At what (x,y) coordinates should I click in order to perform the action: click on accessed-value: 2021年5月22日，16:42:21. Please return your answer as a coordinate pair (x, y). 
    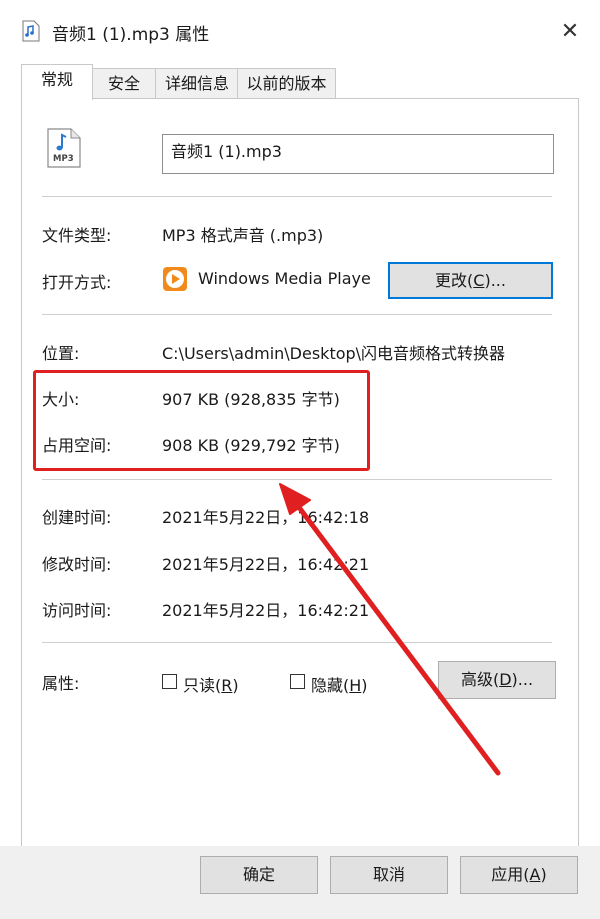
    Looking at the image, I should click on (266, 610).